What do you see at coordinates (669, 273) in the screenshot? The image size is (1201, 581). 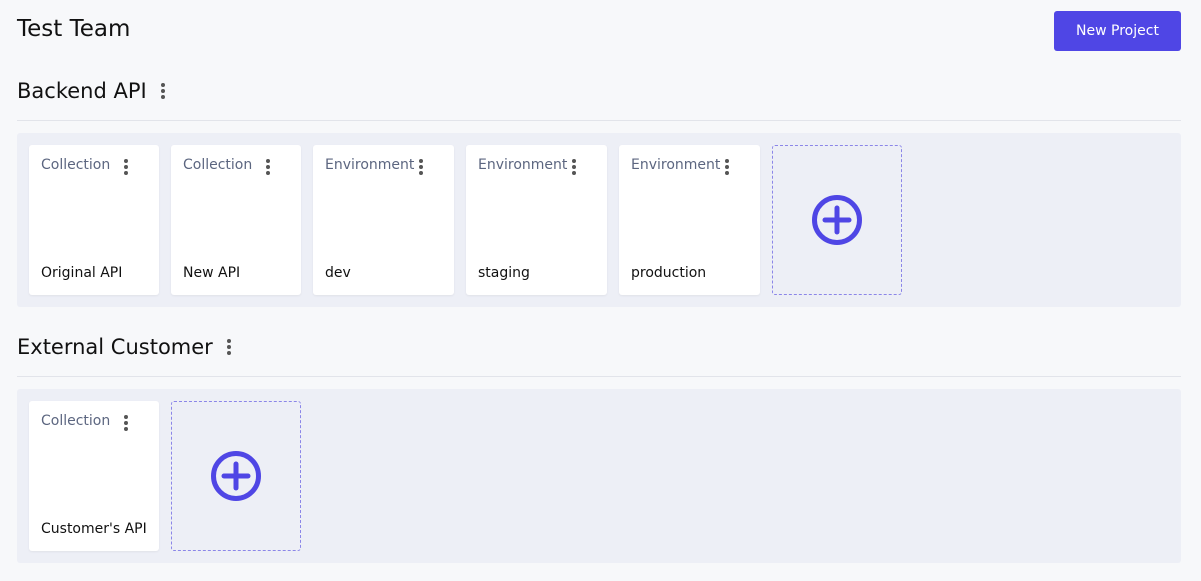 I see `item-name: production` at bounding box center [669, 273].